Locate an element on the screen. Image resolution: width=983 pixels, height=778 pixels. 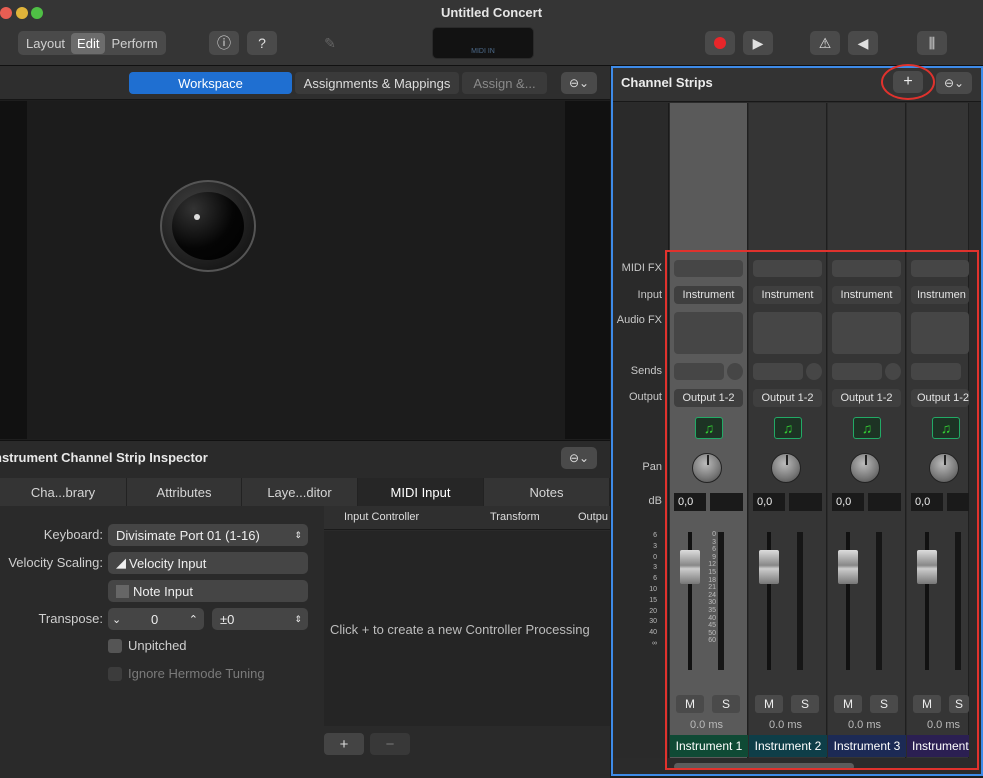
scale-tick: 30 is located at coordinates (653, 622).